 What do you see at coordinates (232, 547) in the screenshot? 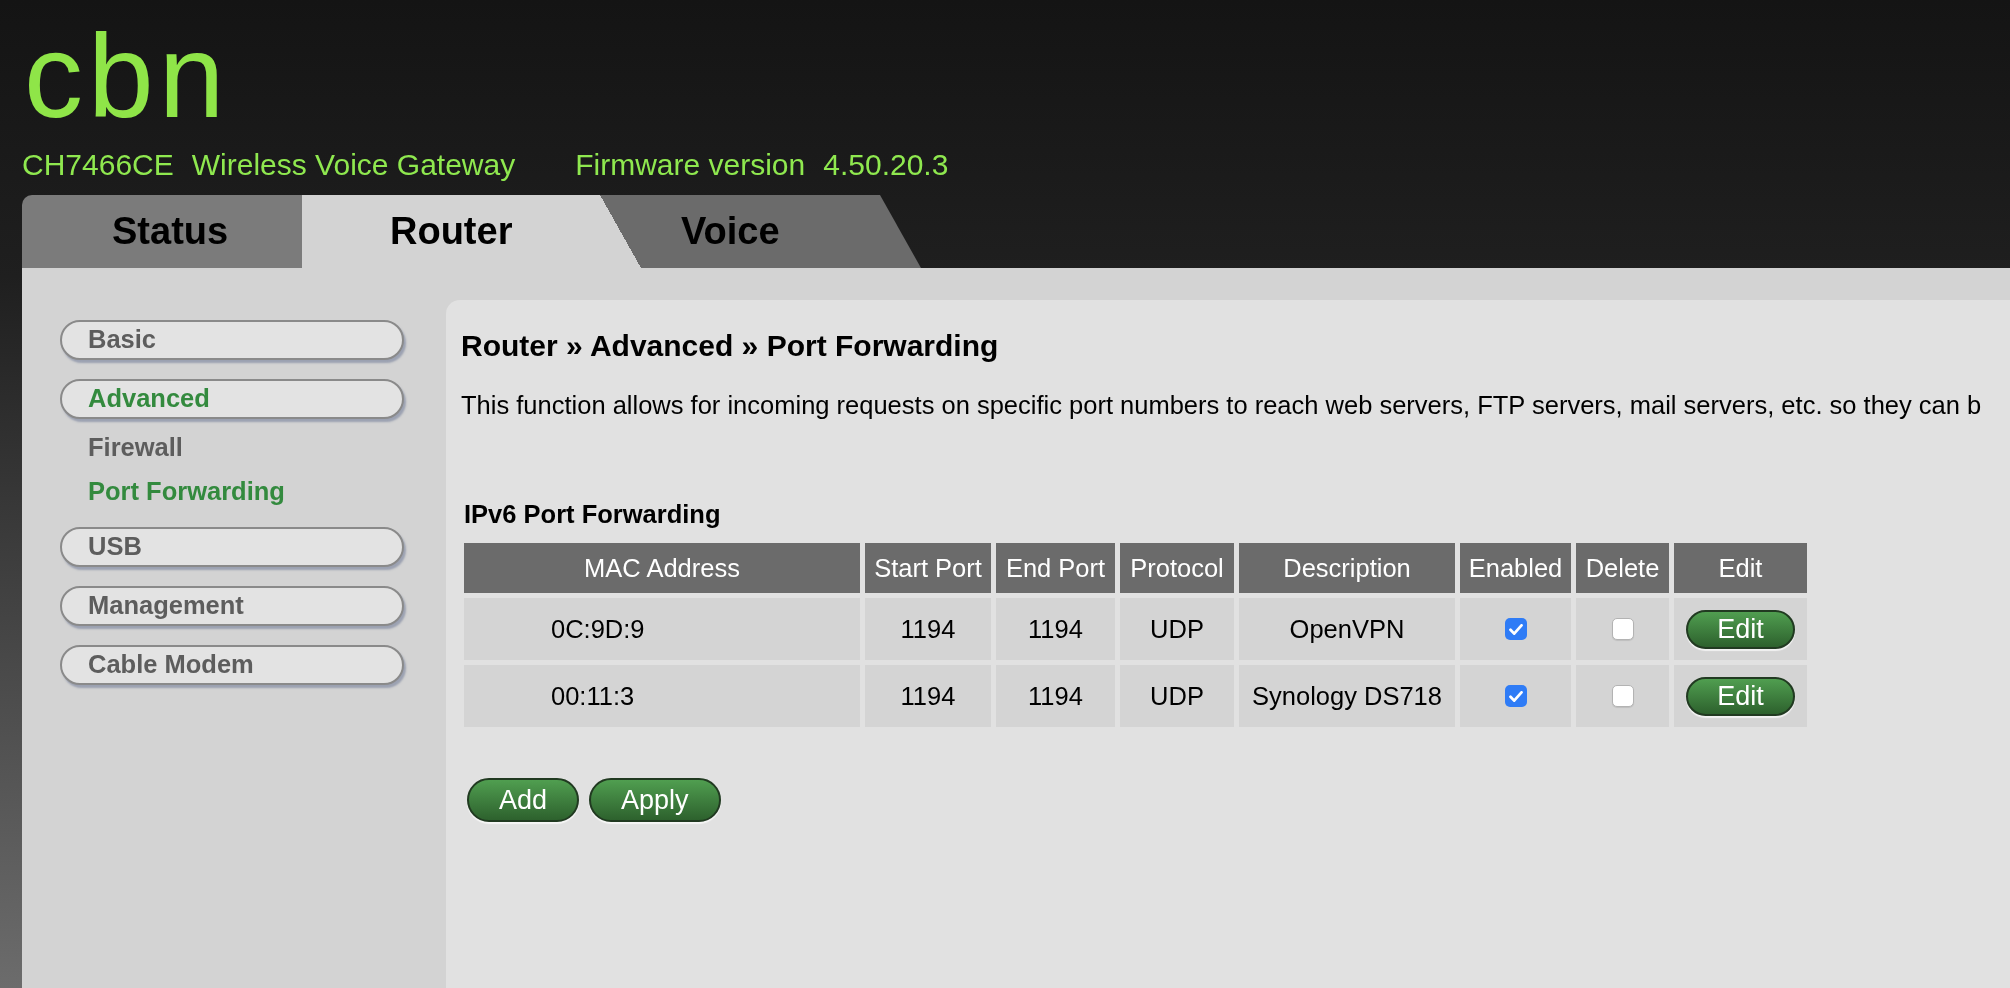
I see `sidebar-item: USB` at bounding box center [232, 547].